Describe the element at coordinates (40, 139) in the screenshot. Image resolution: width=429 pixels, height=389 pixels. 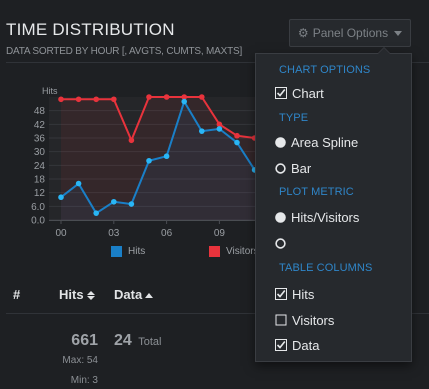
I see `y-tick-label: 36` at that location.